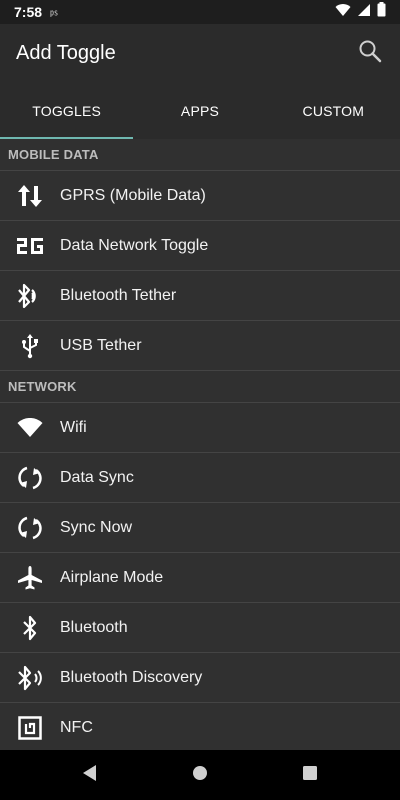 This screenshot has width=400, height=800. I want to click on list-item-label: Airplane Mode, so click(112, 577).